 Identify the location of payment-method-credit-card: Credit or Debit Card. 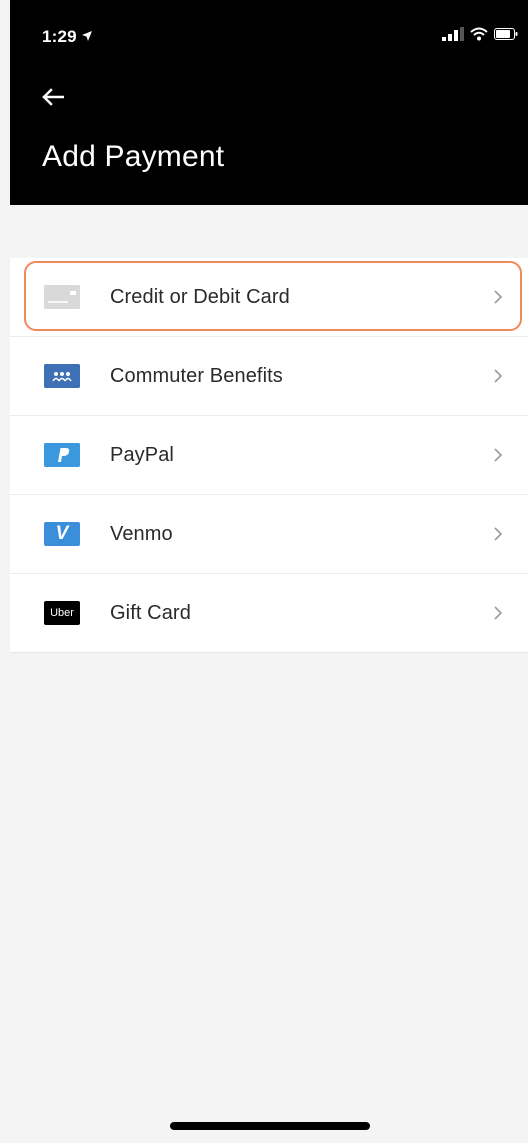
(269, 297).